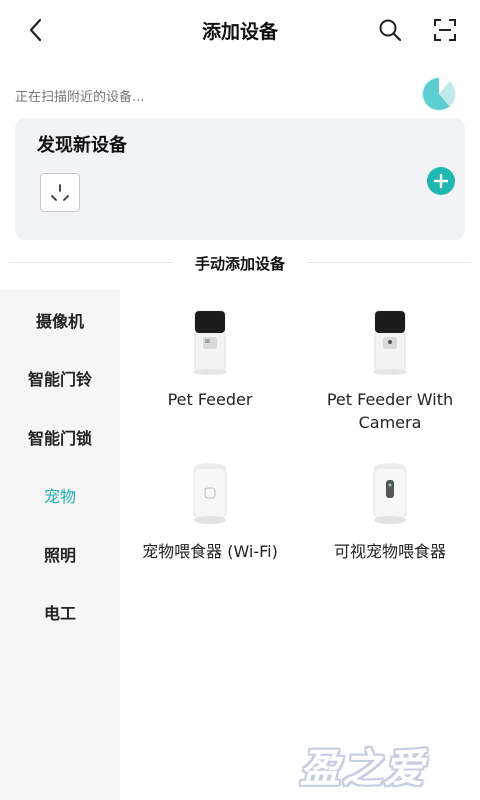 This screenshot has height=800, width=480. What do you see at coordinates (390, 342) in the screenshot?
I see `pet-feeder-camera-image` at bounding box center [390, 342].